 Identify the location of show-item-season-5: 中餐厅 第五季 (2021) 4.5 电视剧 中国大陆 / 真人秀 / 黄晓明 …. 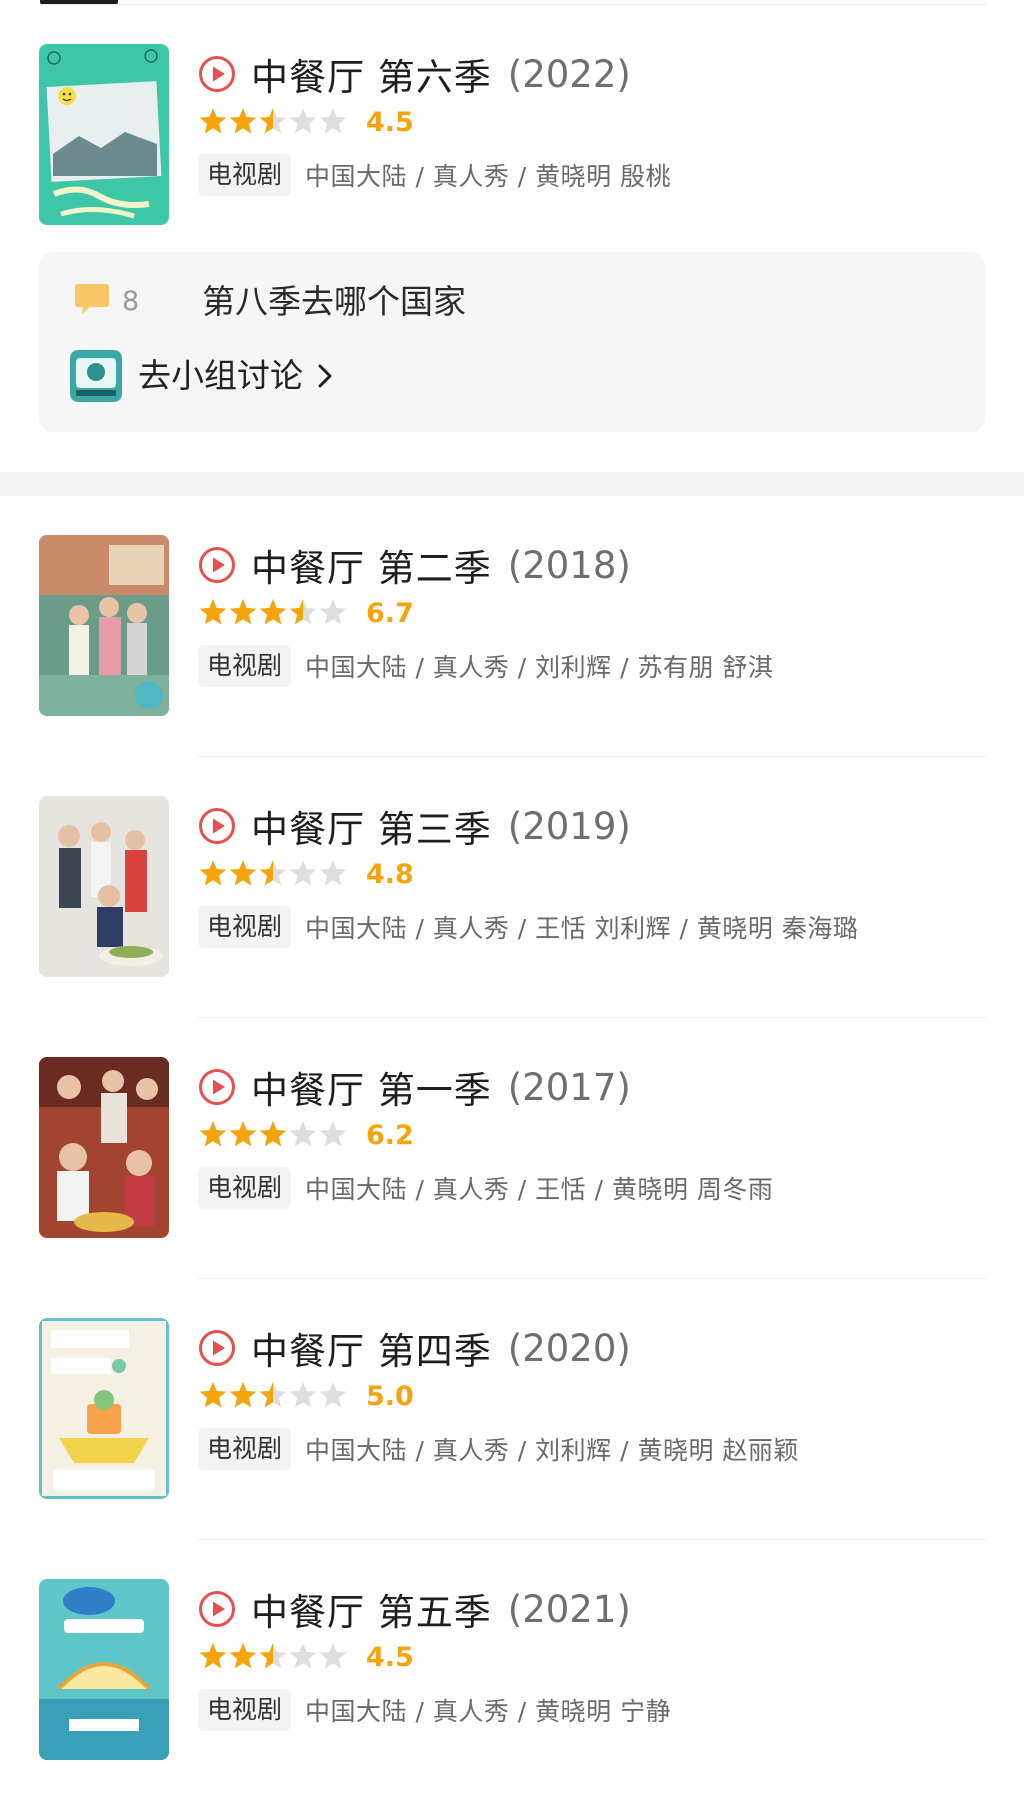
(512, 1674).